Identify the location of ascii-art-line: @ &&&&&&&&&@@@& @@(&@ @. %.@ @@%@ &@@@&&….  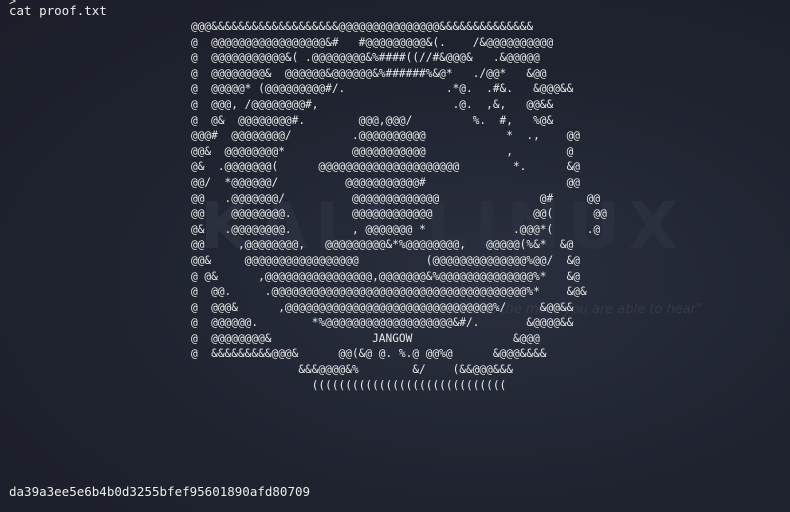
(369, 354).